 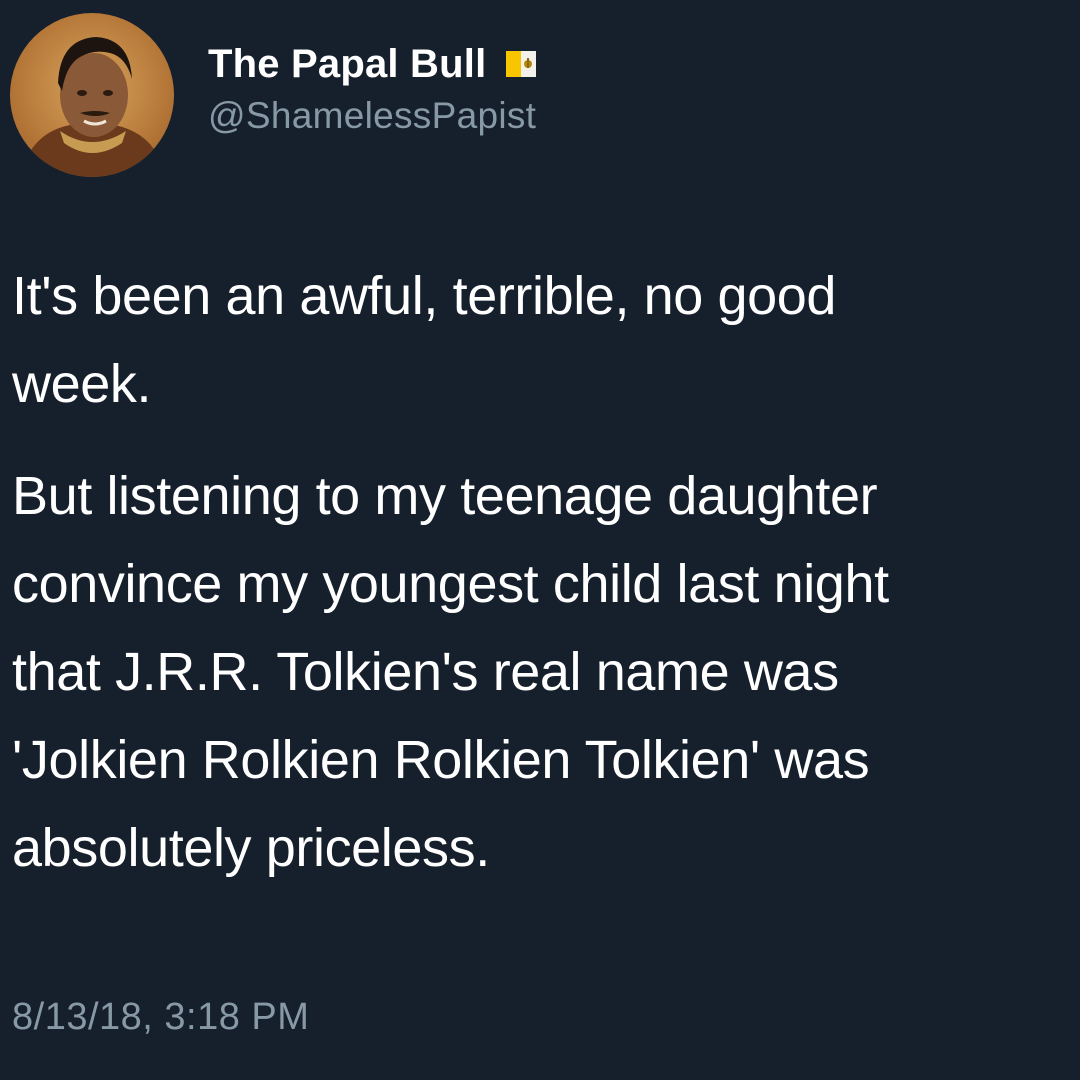 I want to click on tweet-header: The Papal Bull @ShamelessPapist, so click(x=273, y=95).